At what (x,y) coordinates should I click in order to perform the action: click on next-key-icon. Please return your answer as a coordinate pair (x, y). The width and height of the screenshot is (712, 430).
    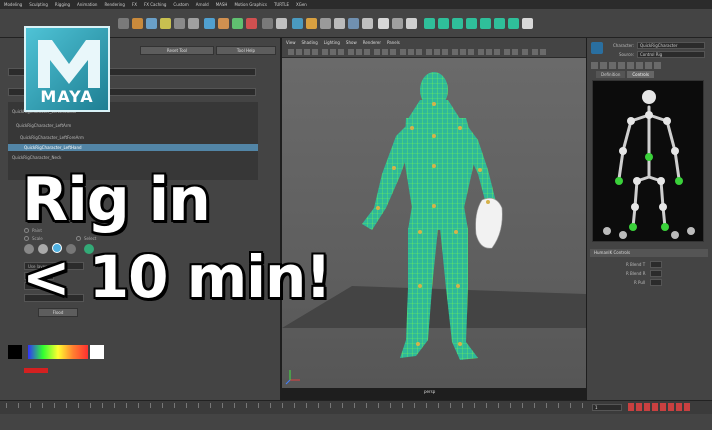
    Looking at the image, I should click on (671, 407).